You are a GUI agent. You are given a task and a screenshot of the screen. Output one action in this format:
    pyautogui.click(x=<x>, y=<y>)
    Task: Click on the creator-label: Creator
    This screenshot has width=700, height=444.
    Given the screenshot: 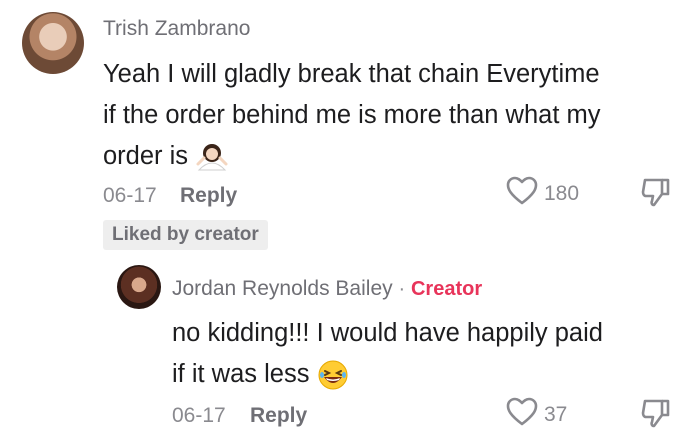 What is the action you would take?
    pyautogui.click(x=446, y=289)
    